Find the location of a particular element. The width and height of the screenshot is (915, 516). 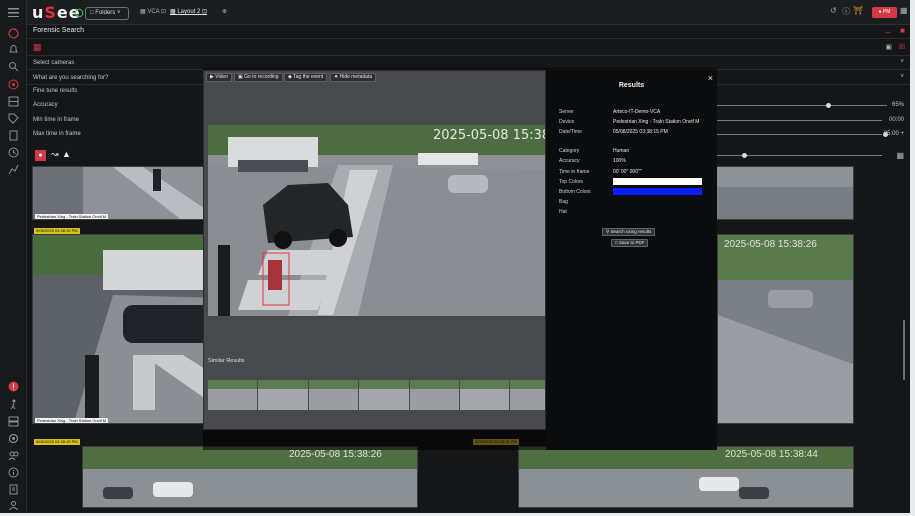

help-icon: ⓘ is located at coordinates (846, 12).